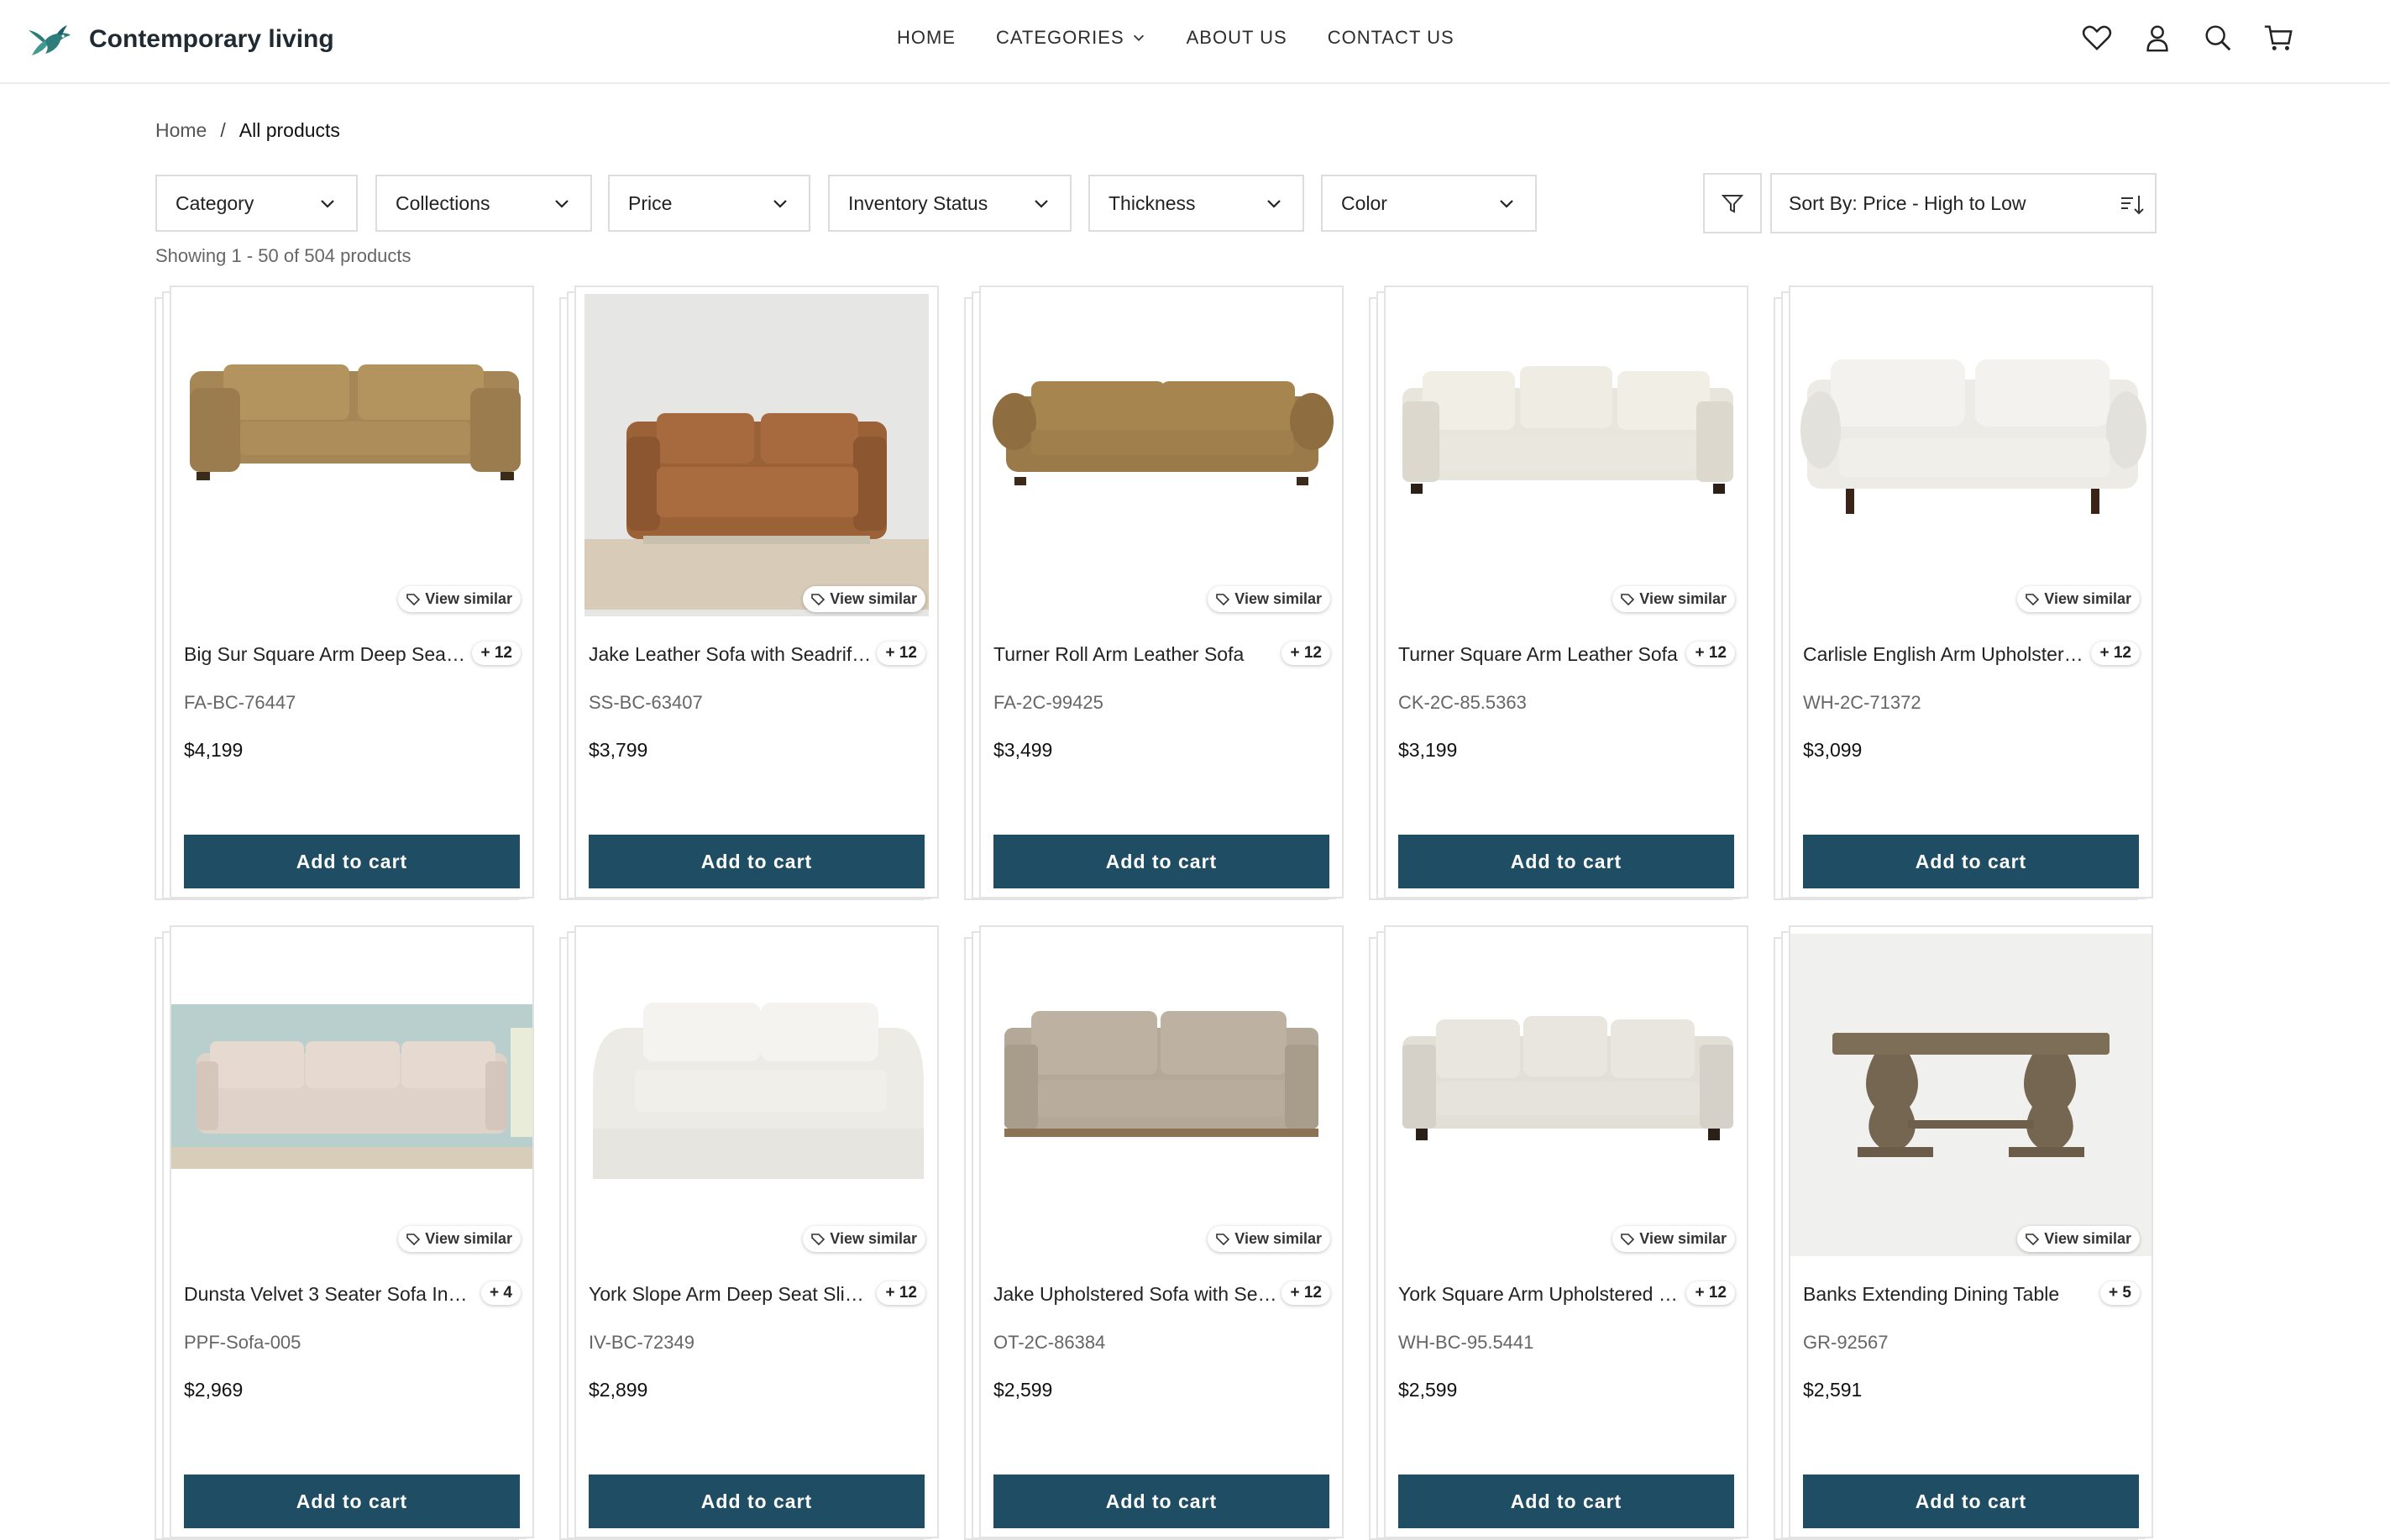 The image size is (2390, 1540). Describe the element at coordinates (49, 40) in the screenshot. I see `hummingbird-logo-icon` at that location.